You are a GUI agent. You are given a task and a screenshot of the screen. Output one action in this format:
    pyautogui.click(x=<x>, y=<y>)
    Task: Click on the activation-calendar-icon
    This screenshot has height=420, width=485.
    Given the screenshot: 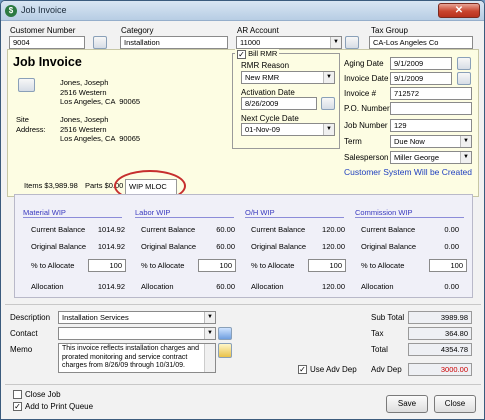 What is the action you would take?
    pyautogui.click(x=328, y=103)
    